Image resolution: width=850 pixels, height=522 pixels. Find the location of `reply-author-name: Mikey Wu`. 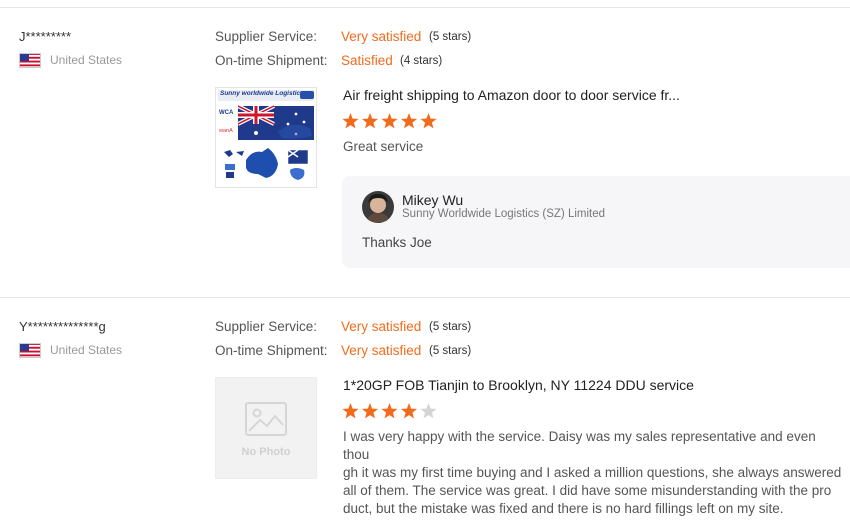

reply-author-name: Mikey Wu is located at coordinates (433, 200).